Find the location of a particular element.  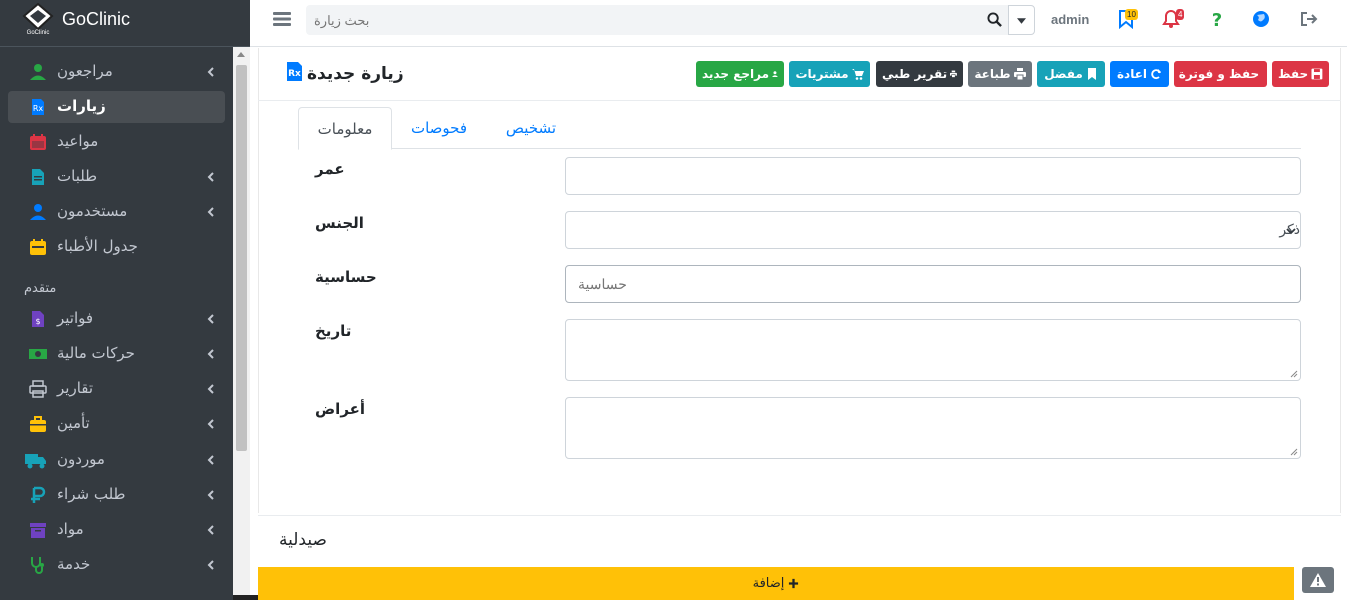

allergy-label: حساسية is located at coordinates (346, 277).